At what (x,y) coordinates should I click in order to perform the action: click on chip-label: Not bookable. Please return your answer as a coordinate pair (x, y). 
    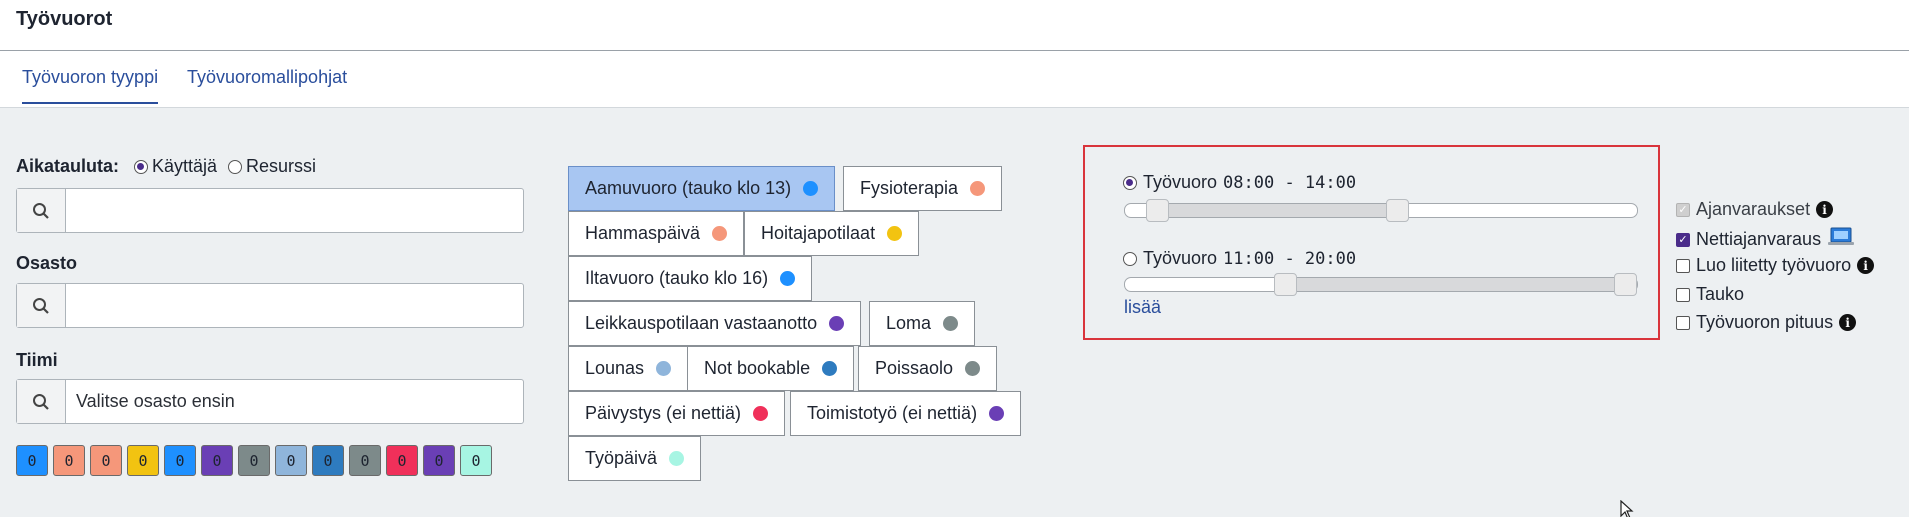
    Looking at the image, I should click on (757, 368).